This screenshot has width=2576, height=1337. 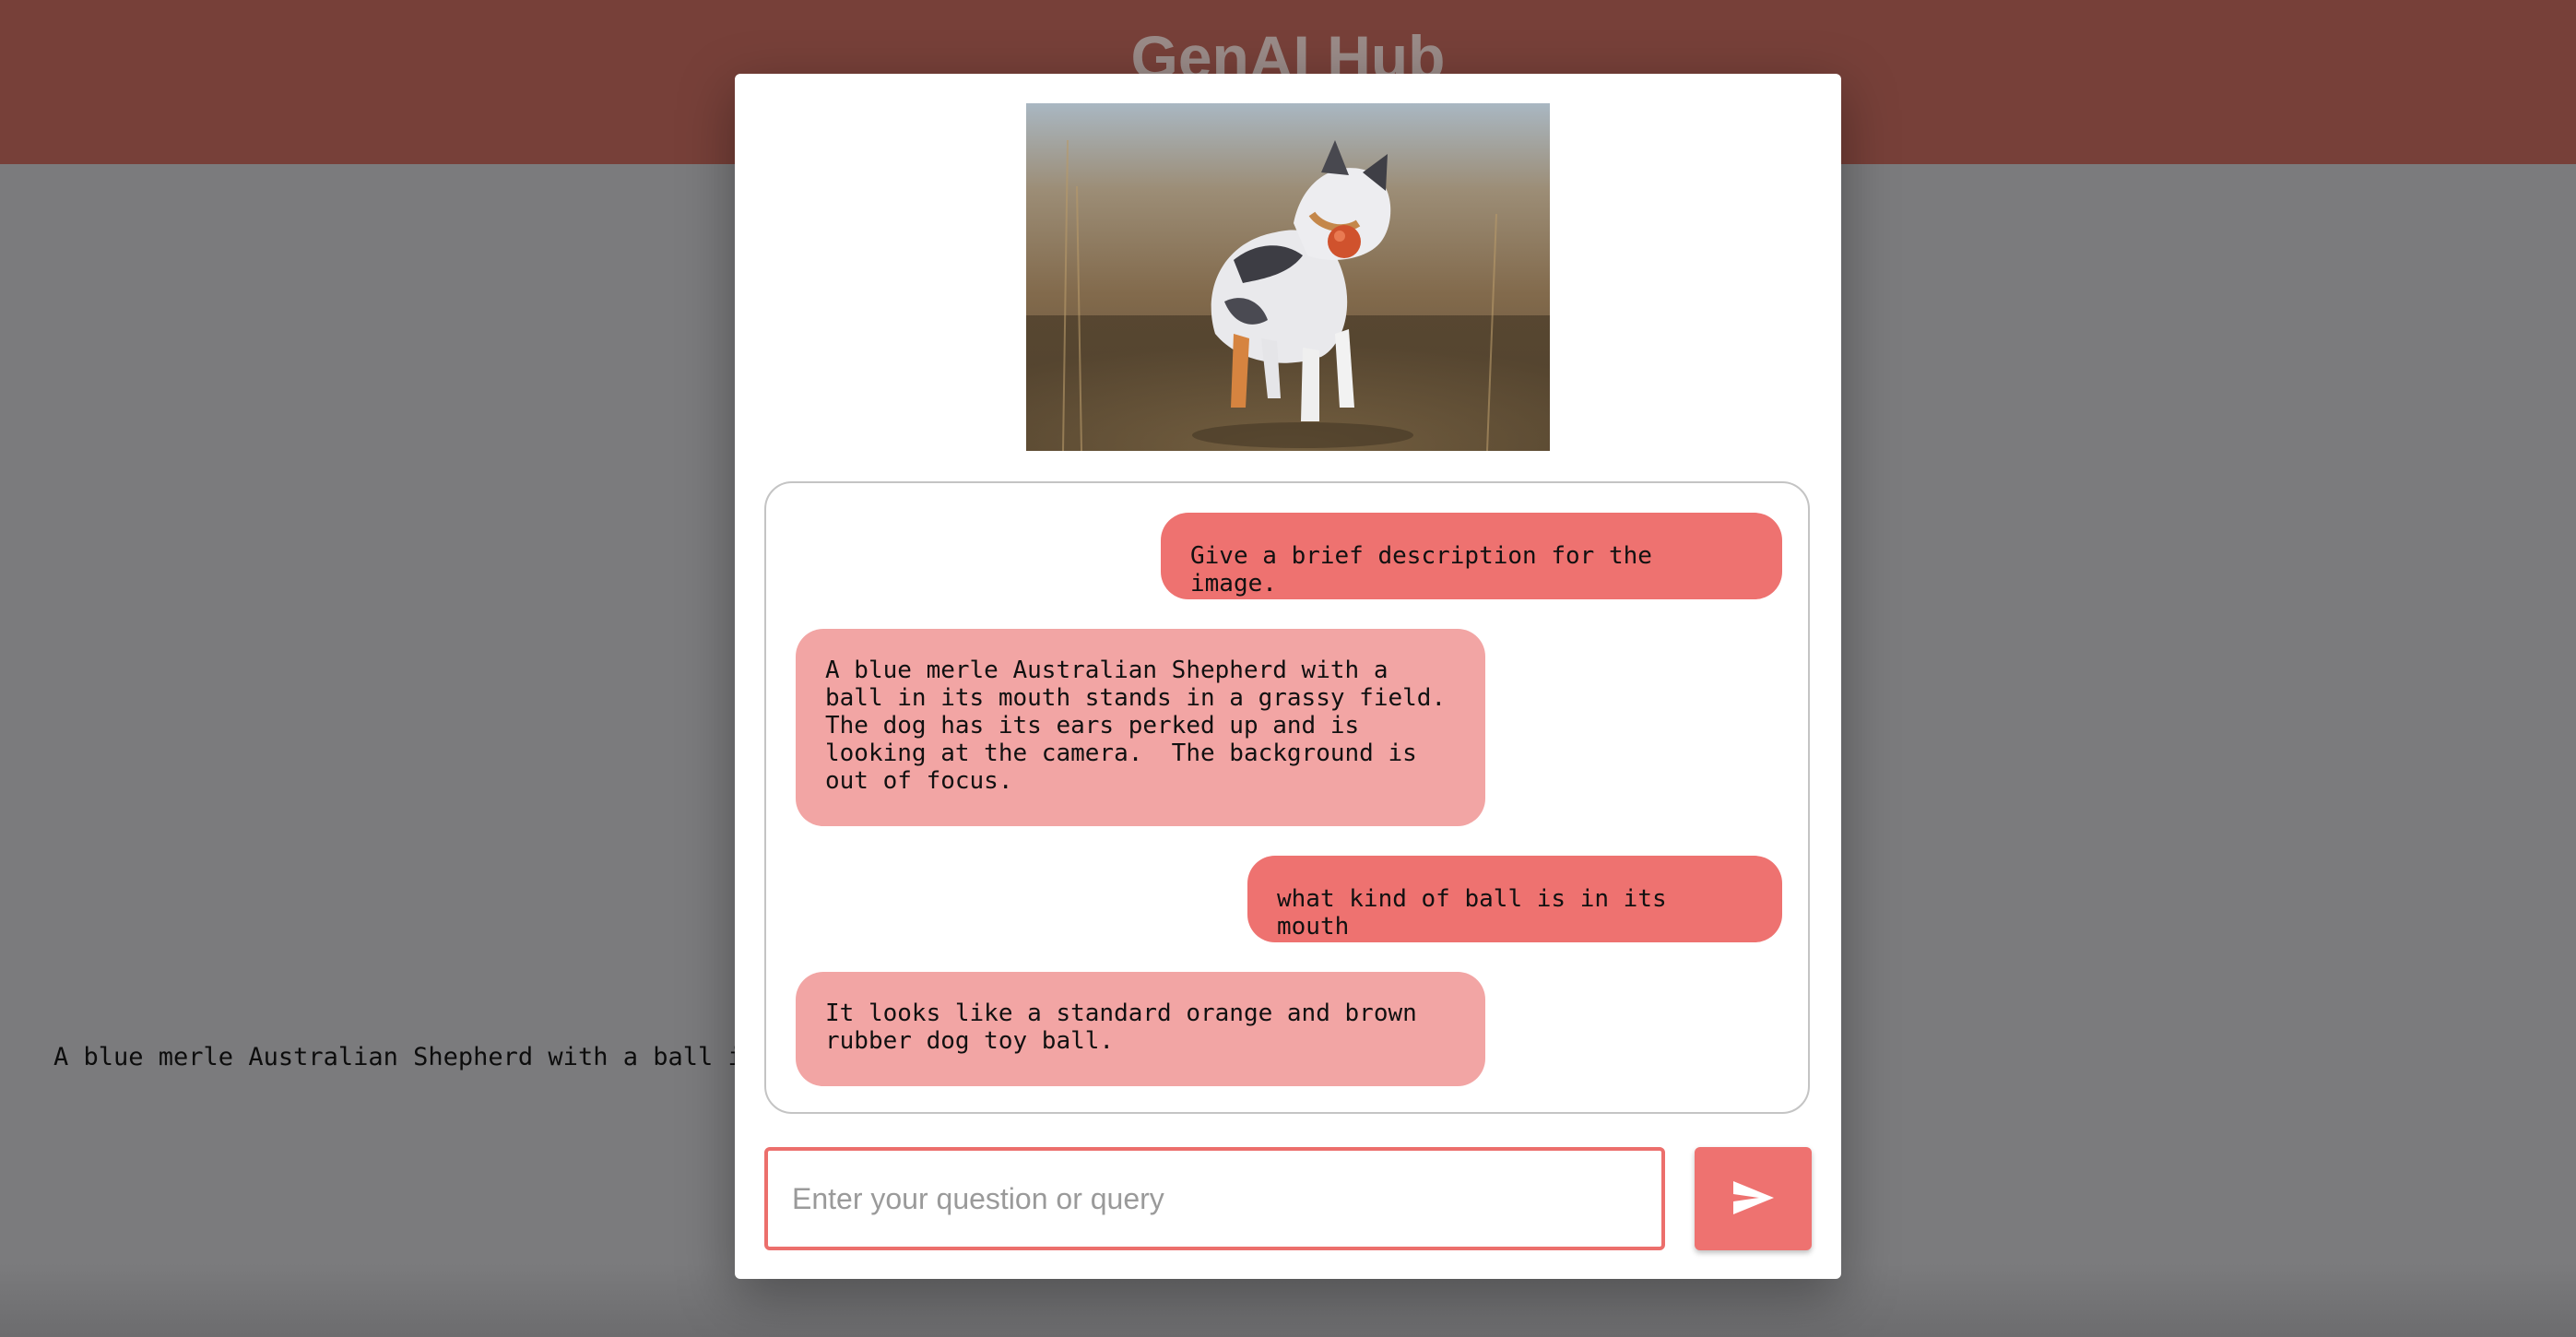 What do you see at coordinates (1288, 277) in the screenshot?
I see `uploaded-image` at bounding box center [1288, 277].